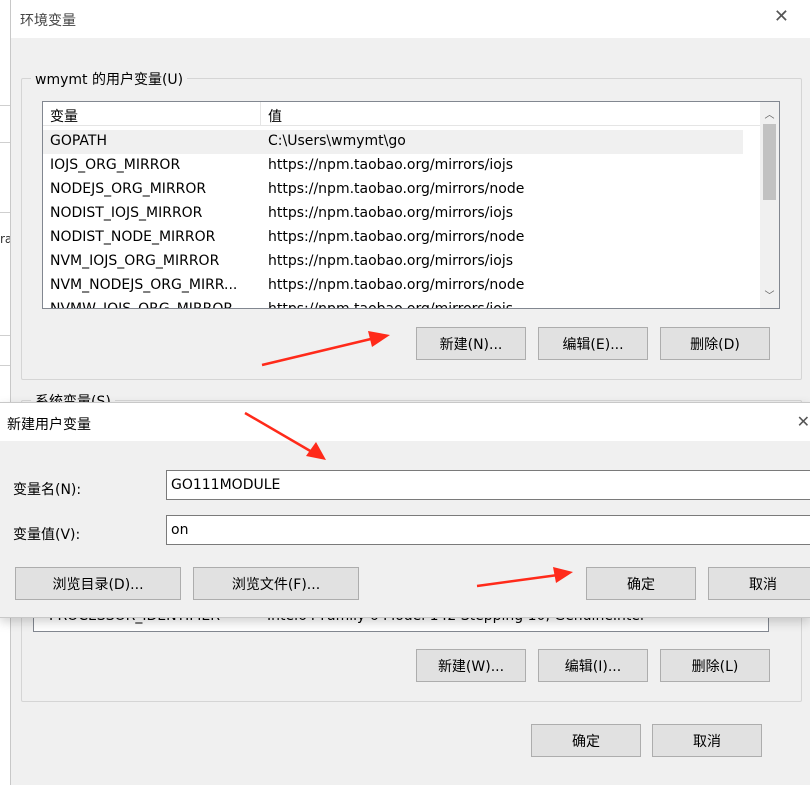 The width and height of the screenshot is (810, 785). I want to click on variable-value-label: 变量值(V):, so click(47, 535).